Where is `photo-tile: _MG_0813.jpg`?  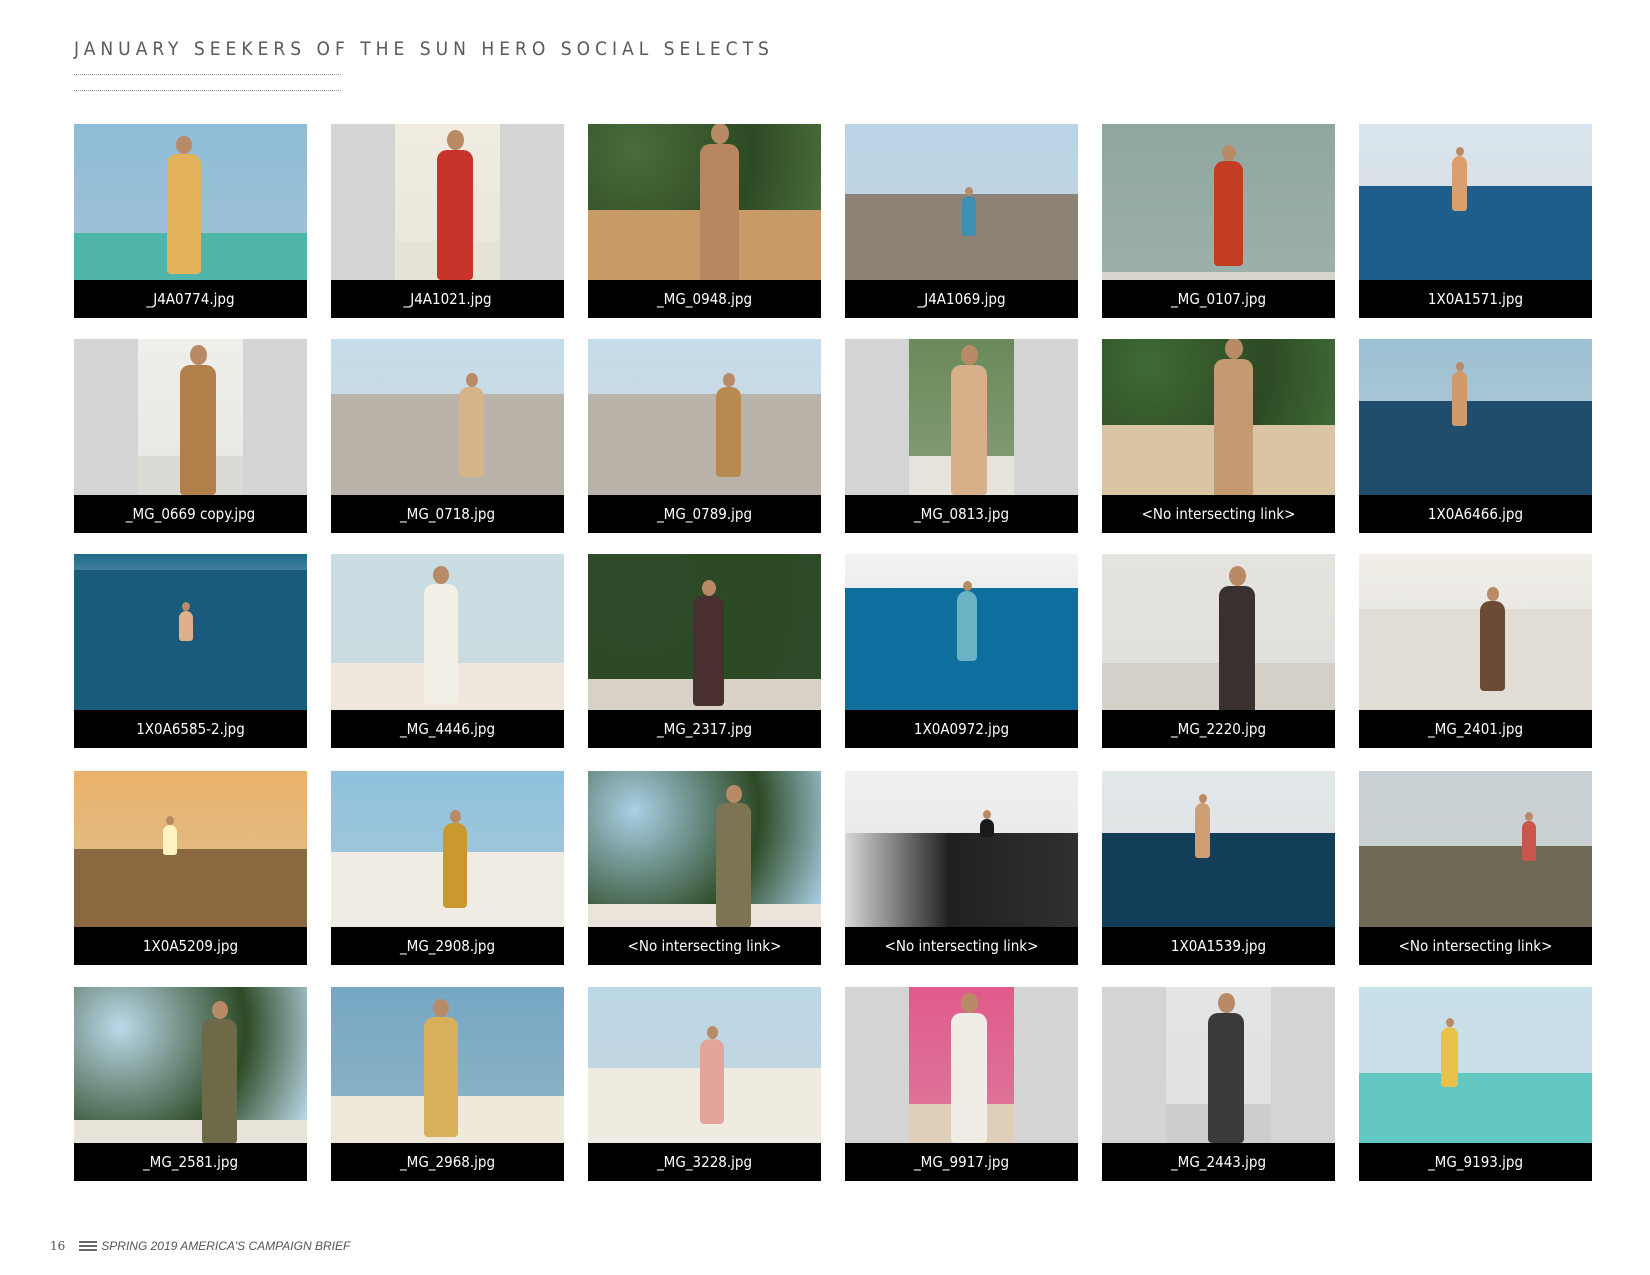 photo-tile: _MG_0813.jpg is located at coordinates (961, 436).